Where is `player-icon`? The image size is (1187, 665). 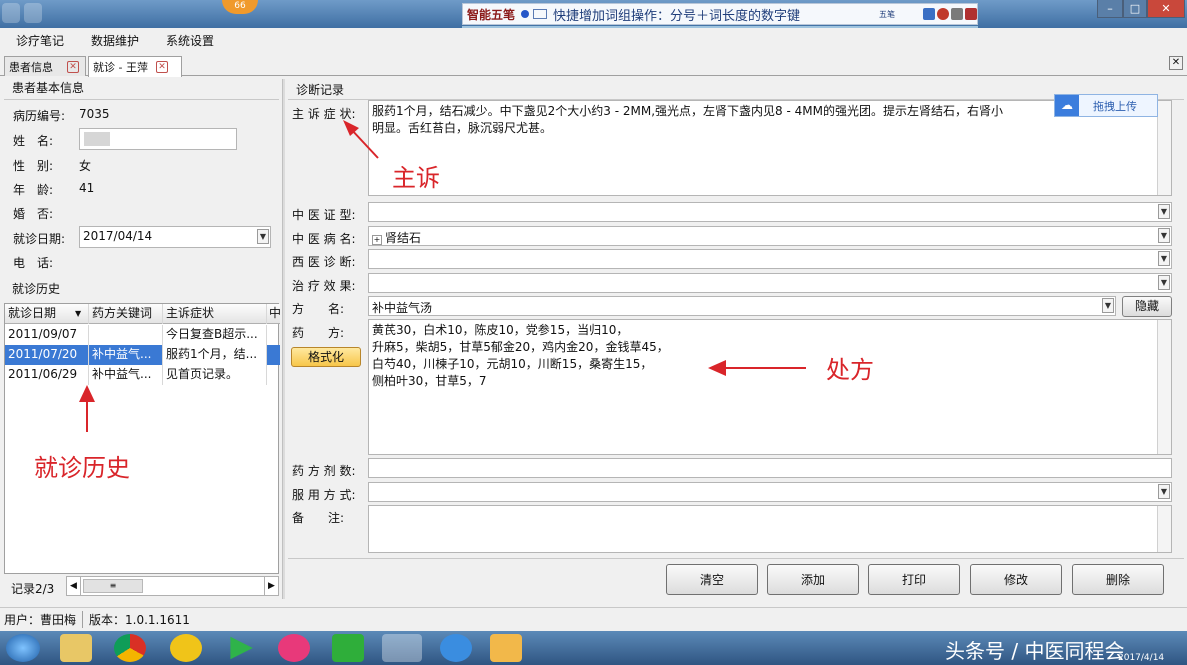 player-icon is located at coordinates (241, 648).